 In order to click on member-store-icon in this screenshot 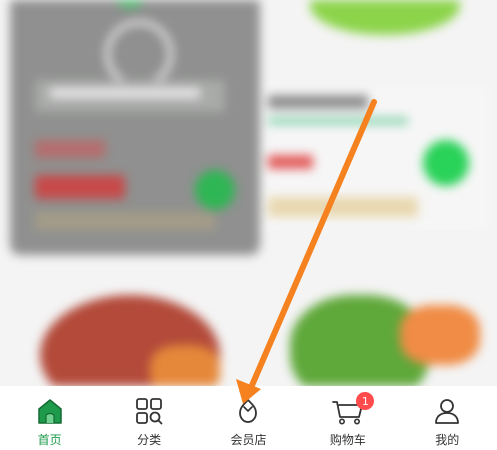, I will do `click(248, 411)`.